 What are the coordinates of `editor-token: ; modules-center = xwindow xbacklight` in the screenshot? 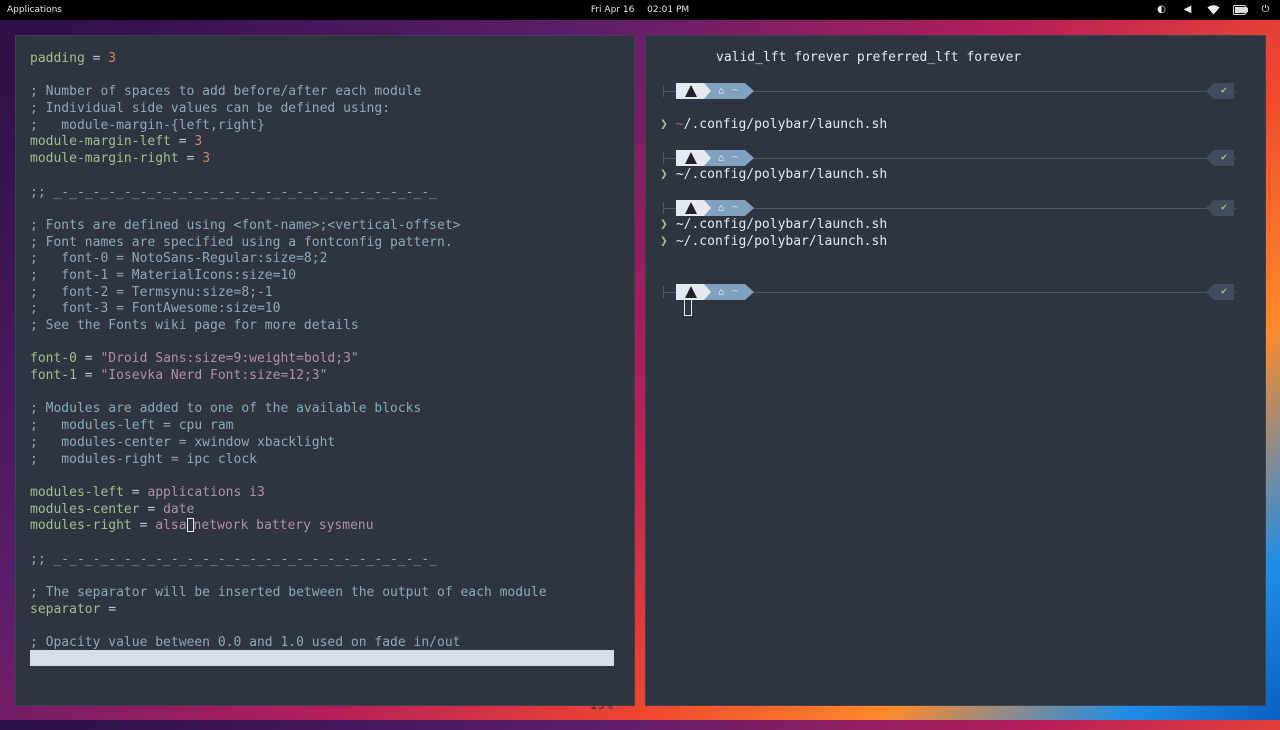 It's located at (183, 442).